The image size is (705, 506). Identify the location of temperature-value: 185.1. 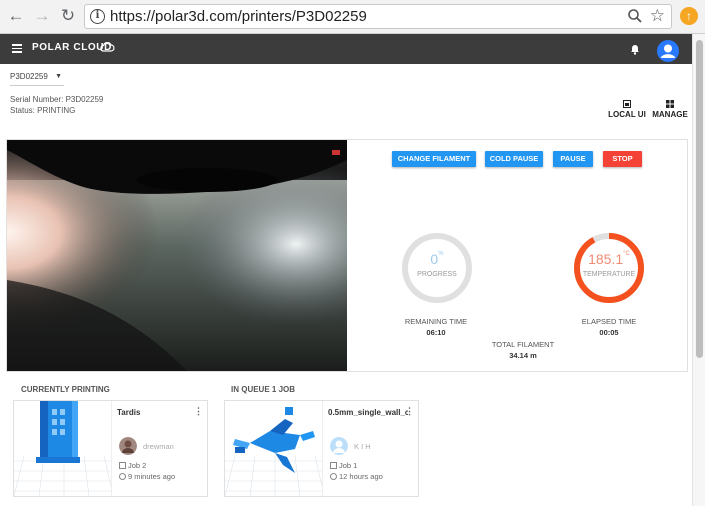
(606, 259).